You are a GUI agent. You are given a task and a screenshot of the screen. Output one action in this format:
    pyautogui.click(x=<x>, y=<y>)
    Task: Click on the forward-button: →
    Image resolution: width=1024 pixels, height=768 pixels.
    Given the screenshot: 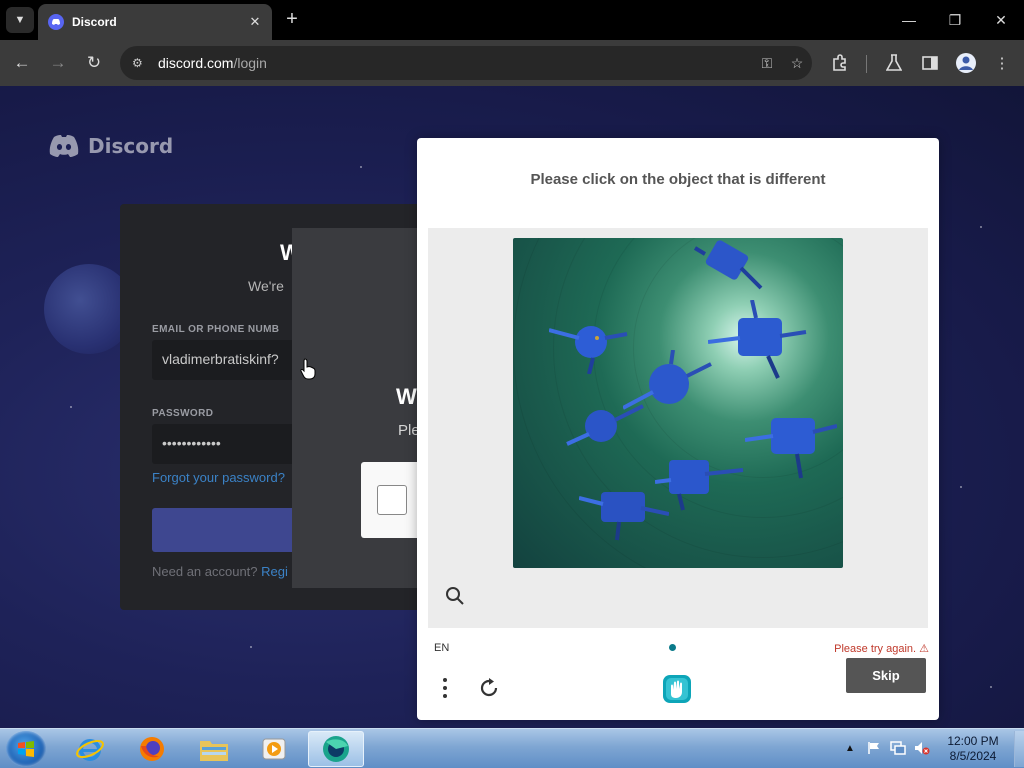 What is the action you would take?
    pyautogui.click(x=58, y=63)
    